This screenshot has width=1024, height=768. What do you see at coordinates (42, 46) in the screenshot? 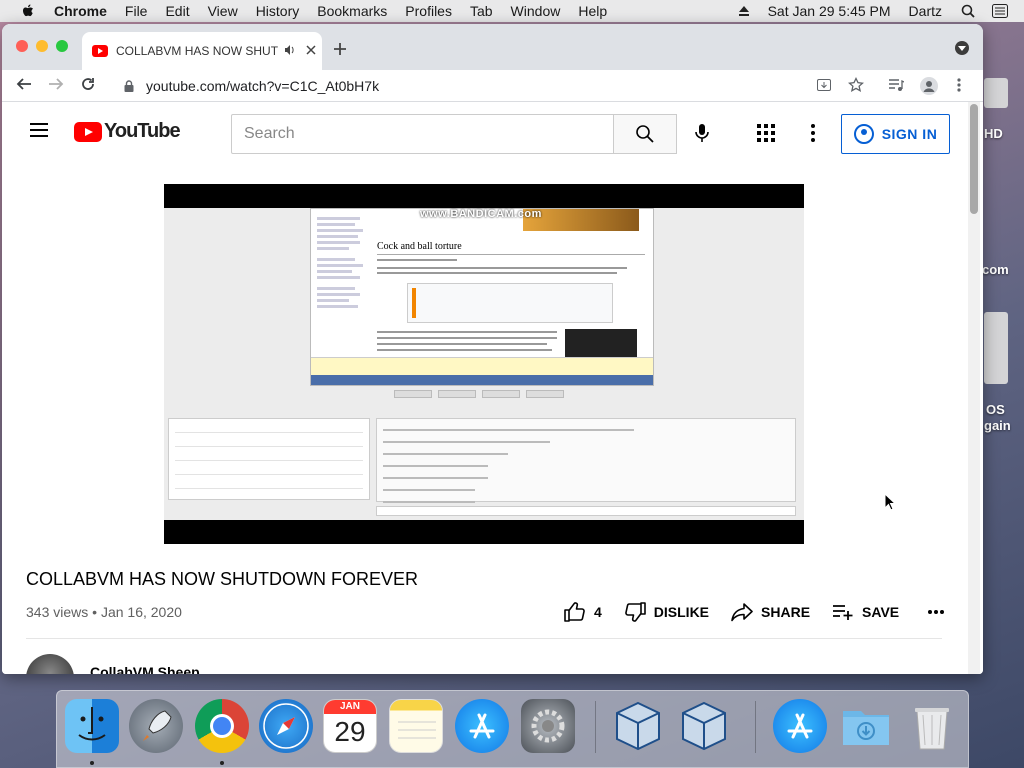
I see `minimize-window-button` at bounding box center [42, 46].